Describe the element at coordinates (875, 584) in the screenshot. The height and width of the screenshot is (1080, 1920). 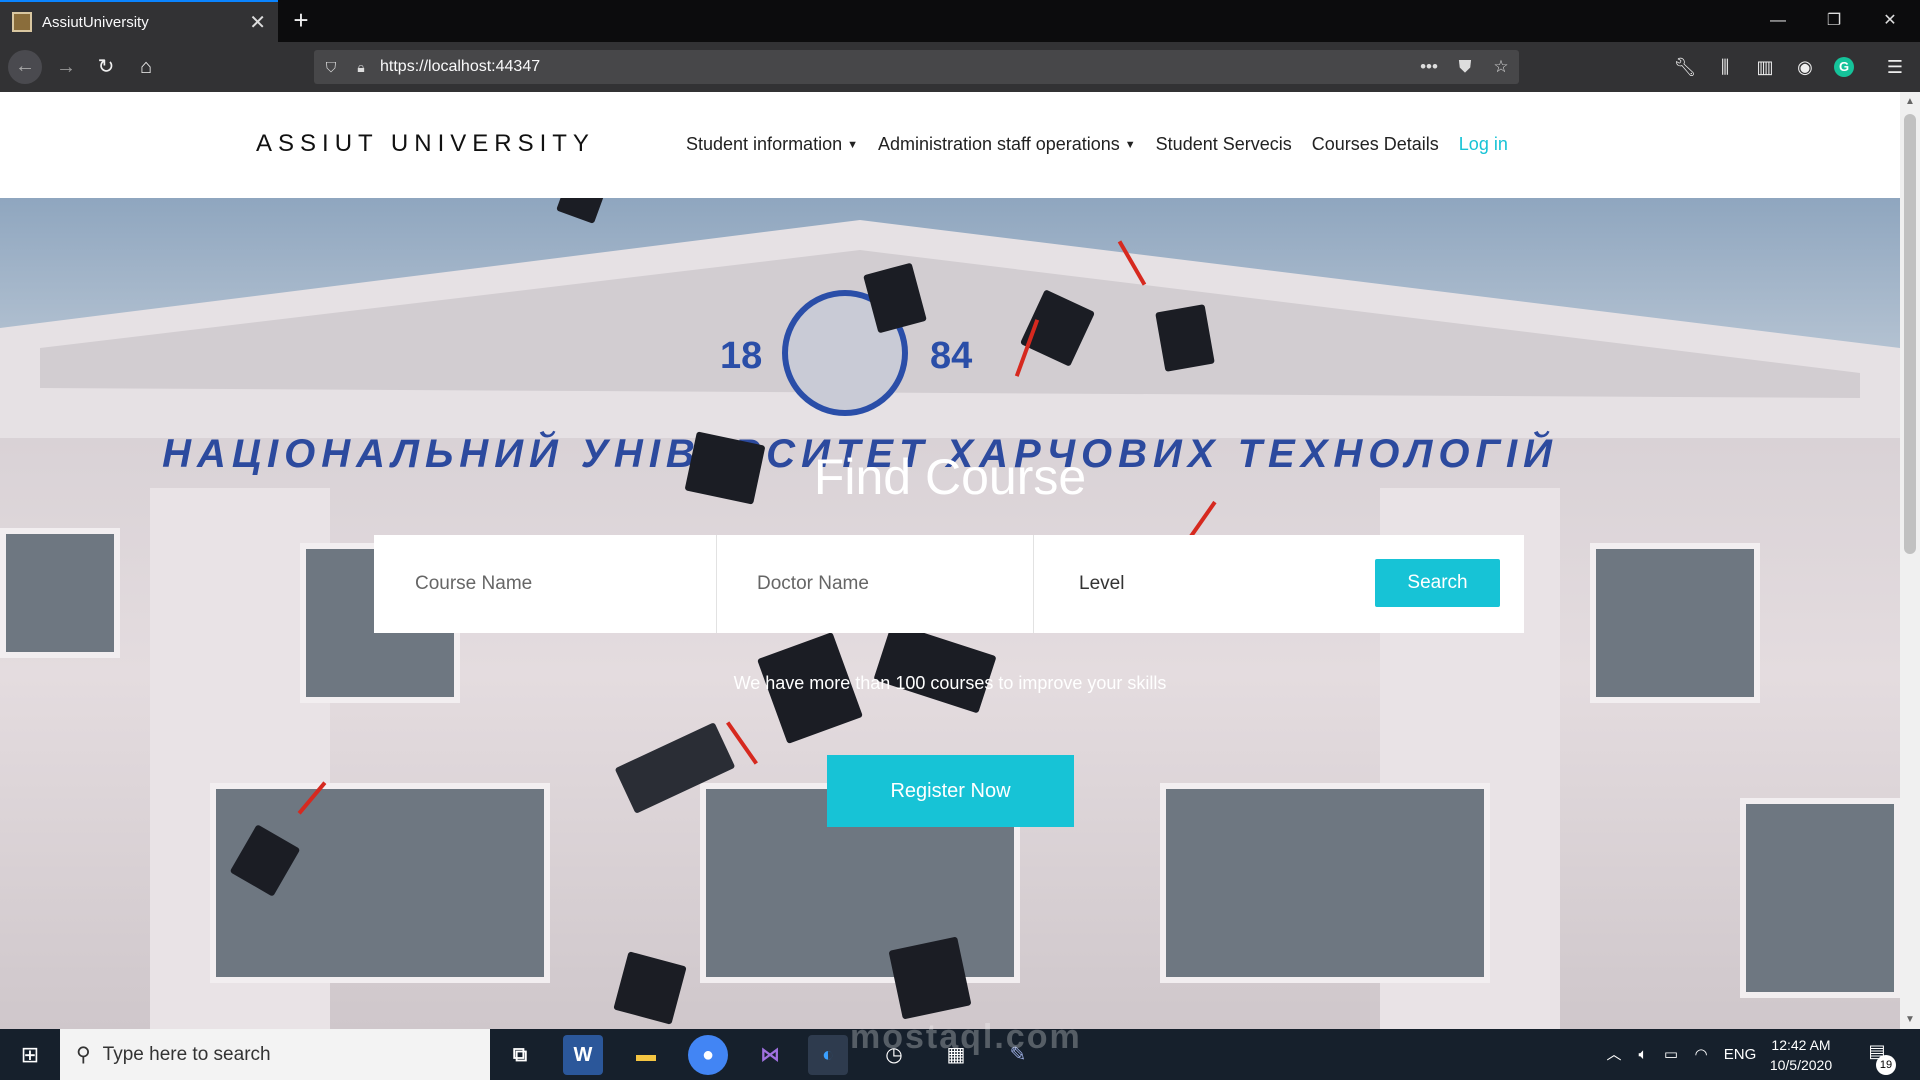
I see `doctor-name-input: Doctor Name` at that location.